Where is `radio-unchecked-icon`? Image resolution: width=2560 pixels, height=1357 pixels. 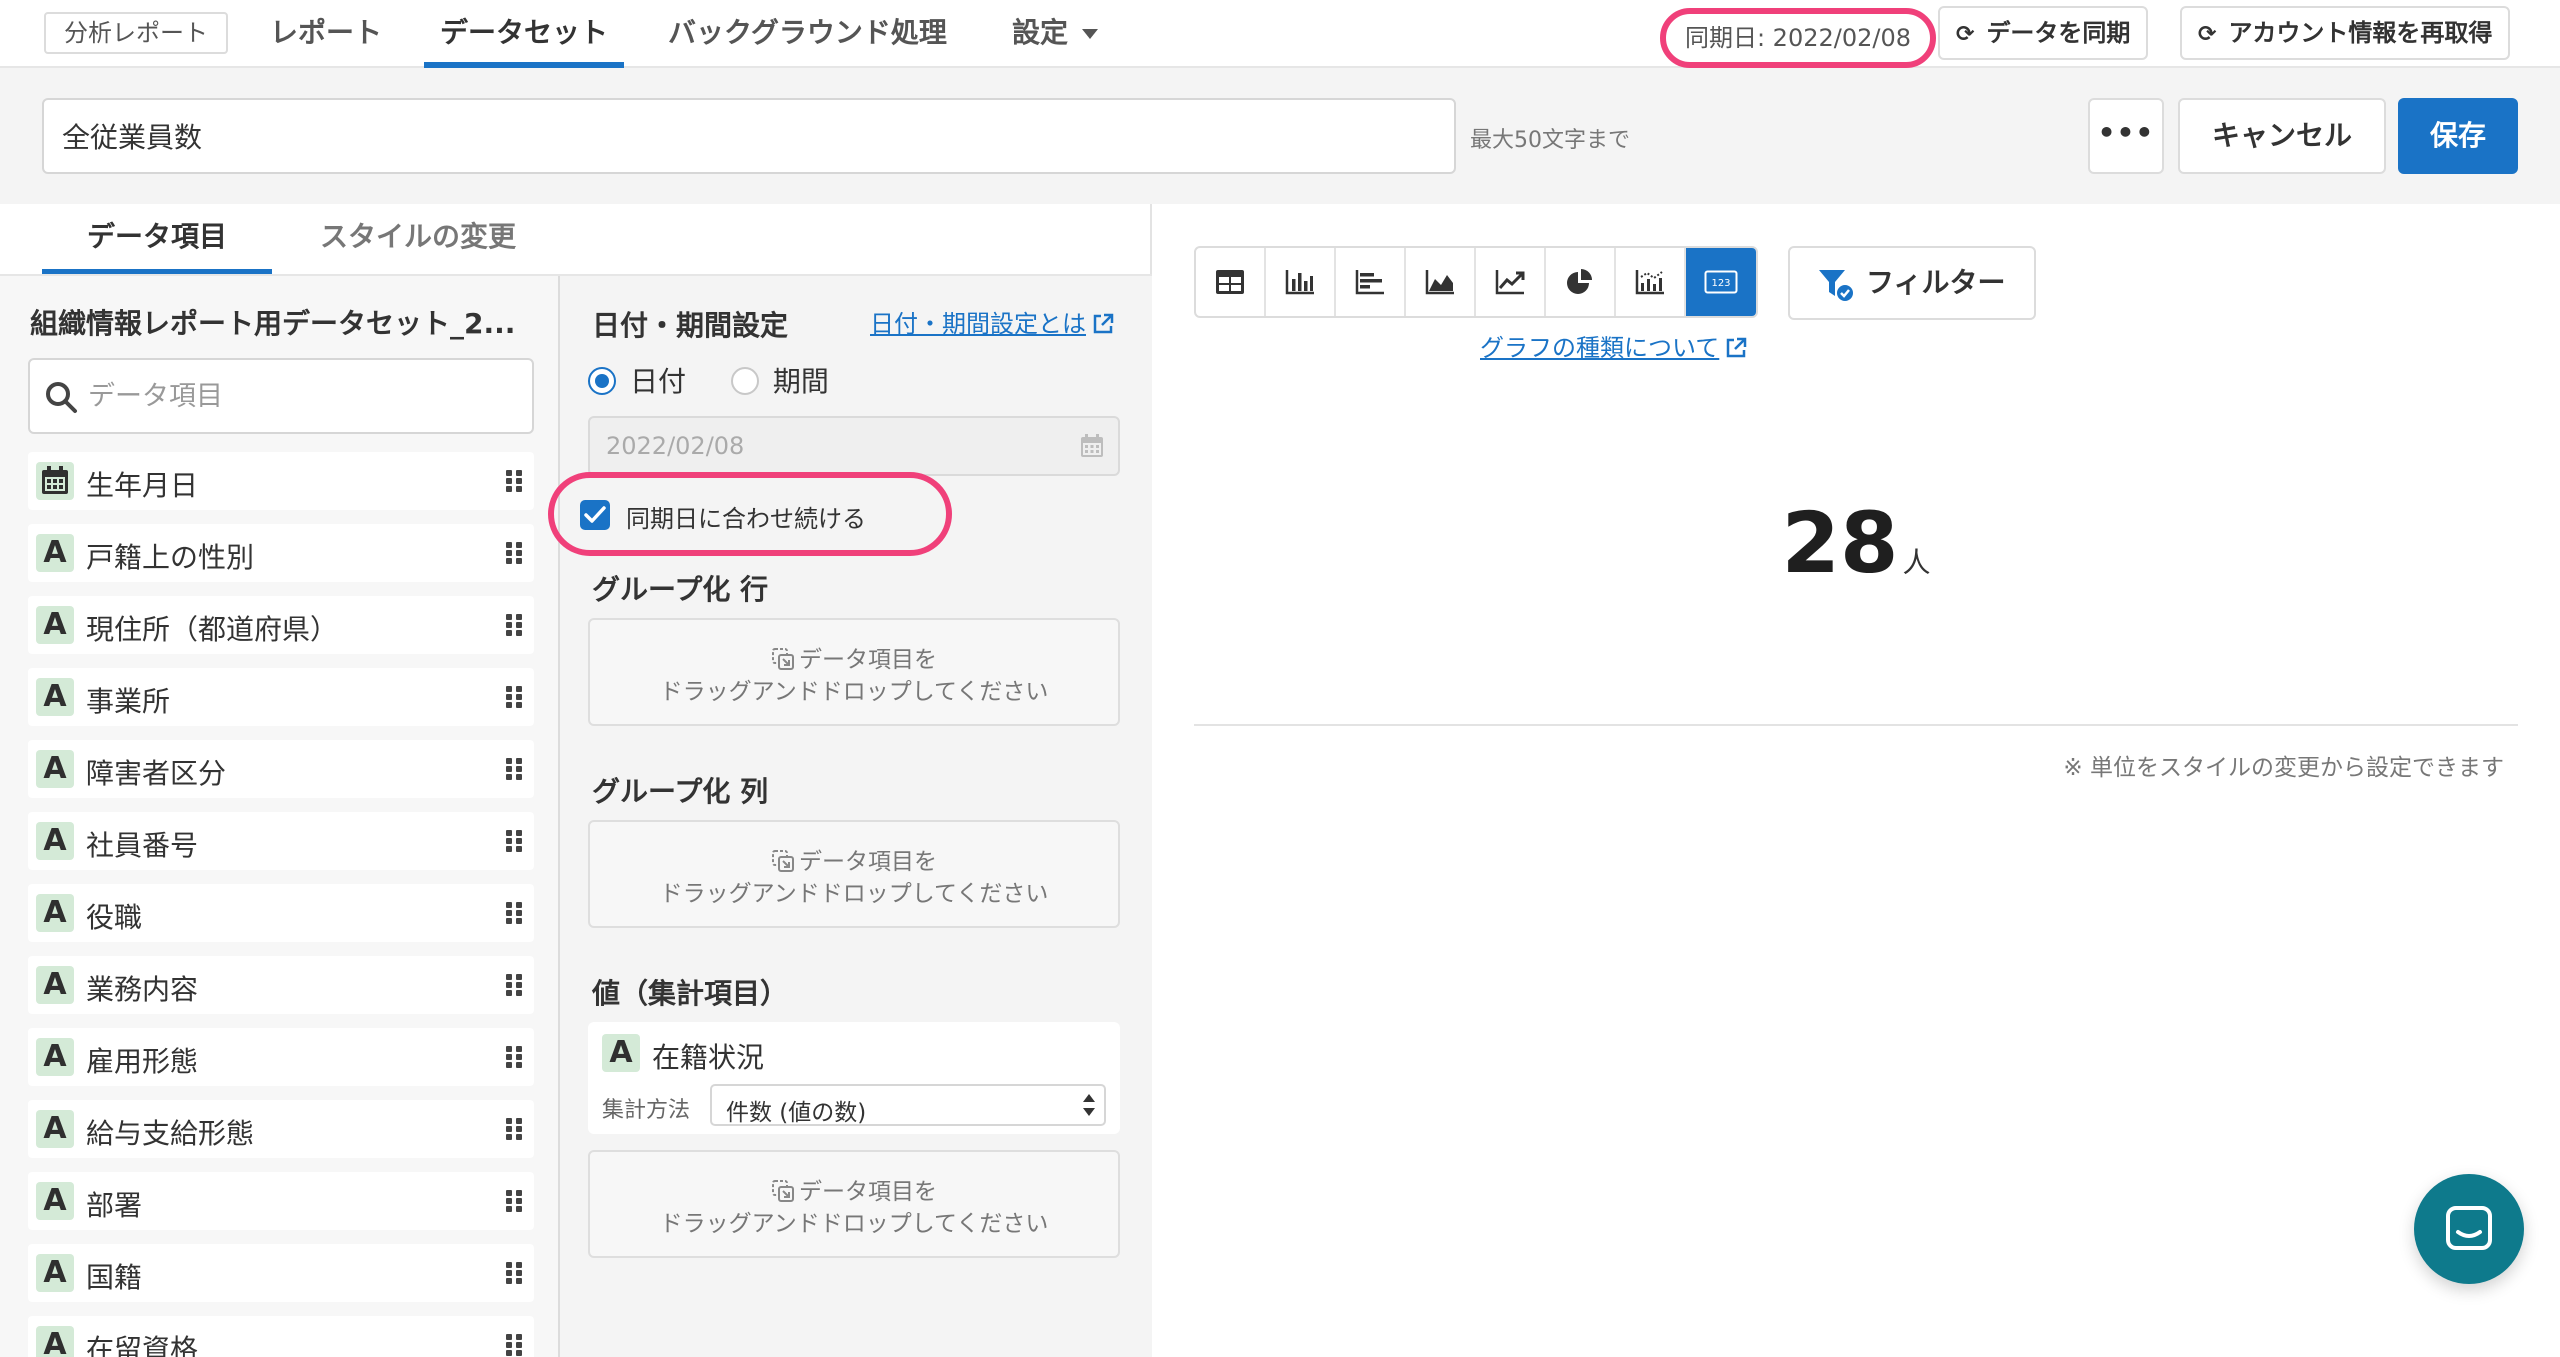 radio-unchecked-icon is located at coordinates (744, 381).